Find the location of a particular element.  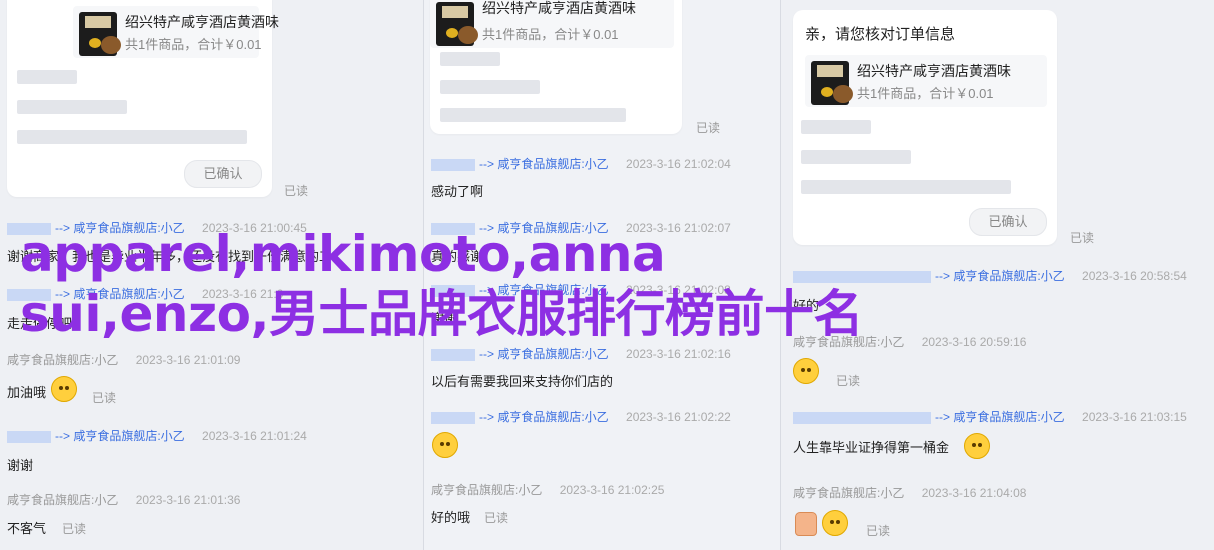

message-header: --> 咸亨食品旗舰店:小乙 2023-3-16 21:02:22 is located at coordinates (581, 417).